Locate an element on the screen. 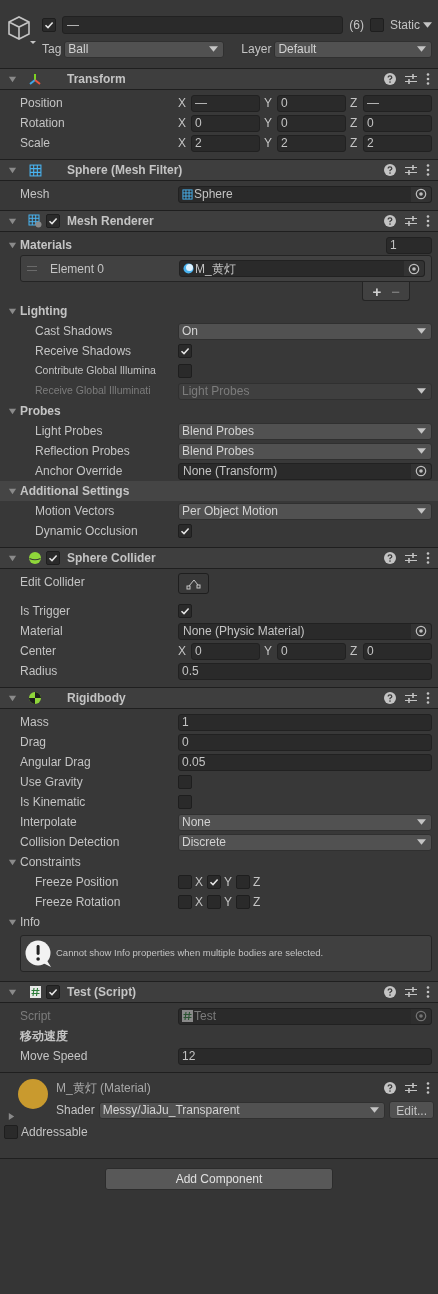  object-field: Sphere is located at coordinates (305, 194).